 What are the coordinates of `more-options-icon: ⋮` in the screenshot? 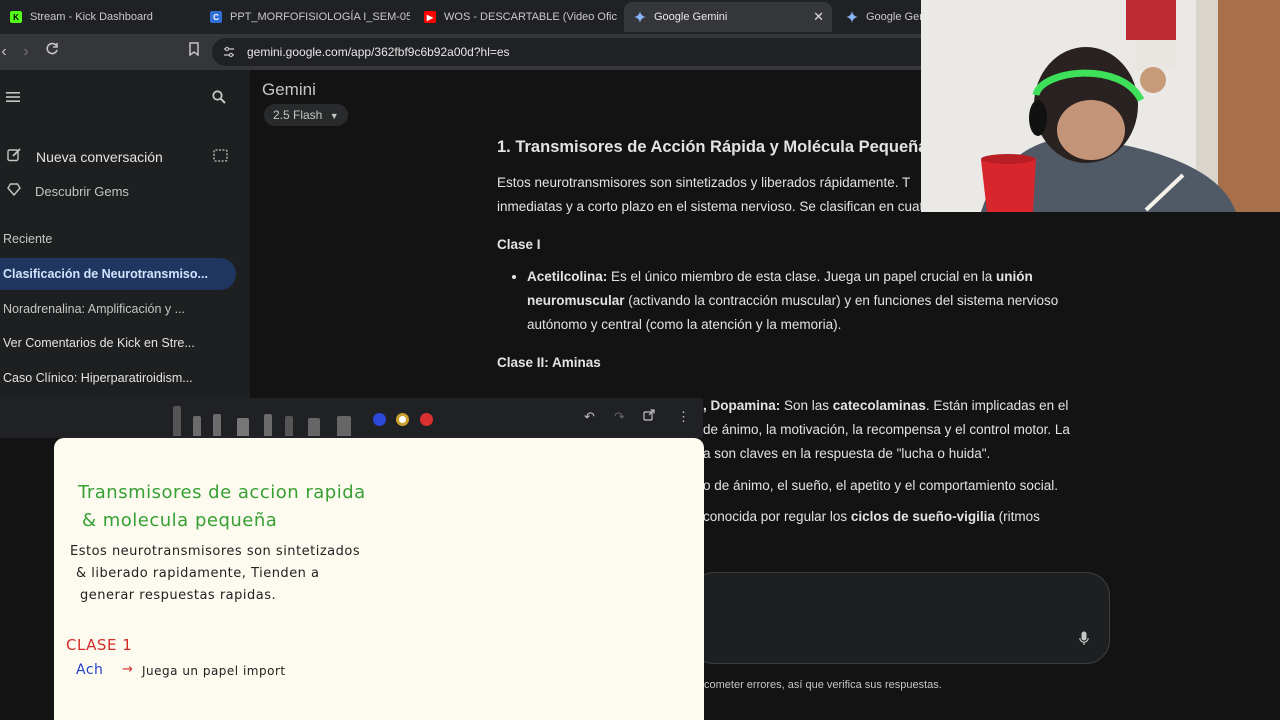 It's located at (683, 417).